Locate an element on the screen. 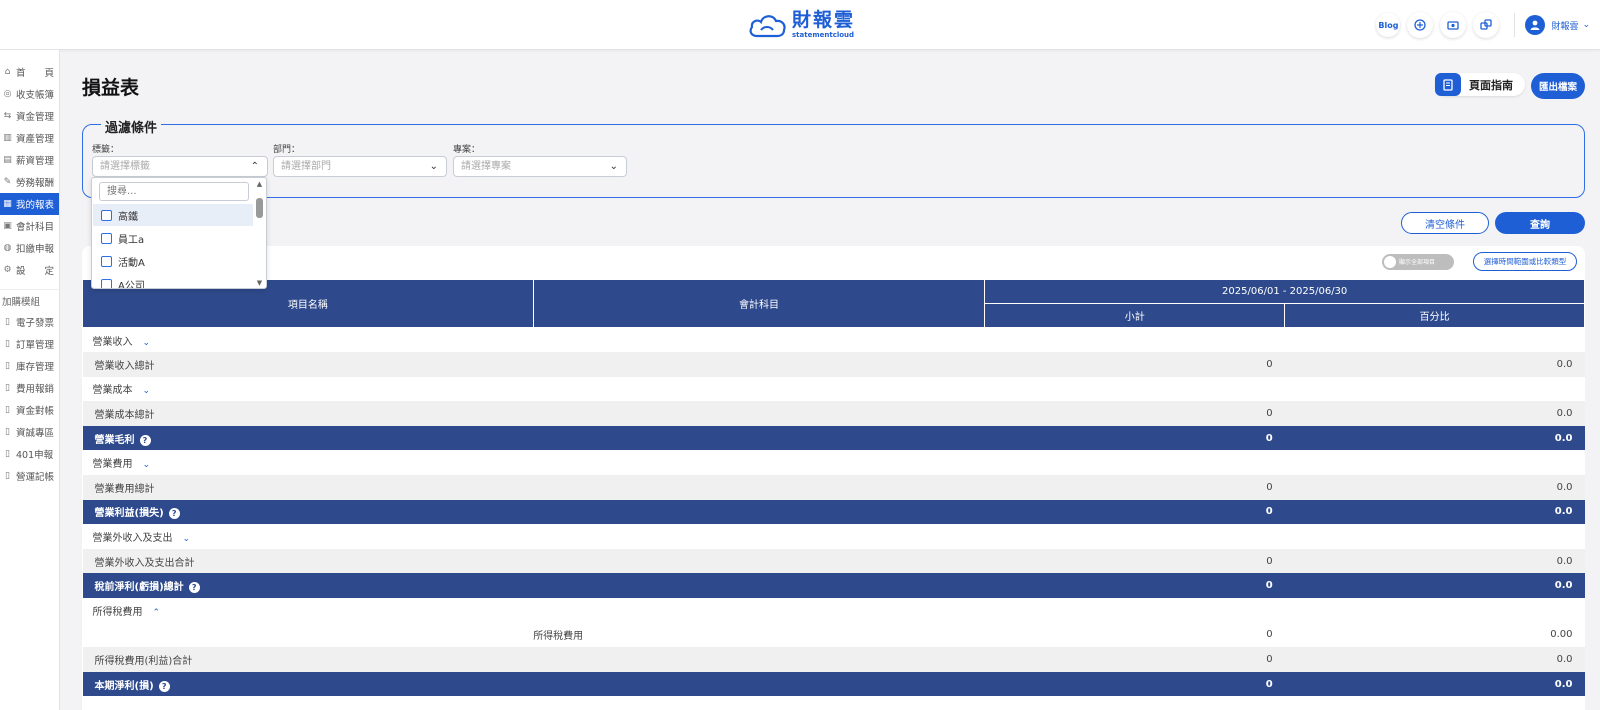  sidebar-item-label: 首 頁 is located at coordinates (35, 73).